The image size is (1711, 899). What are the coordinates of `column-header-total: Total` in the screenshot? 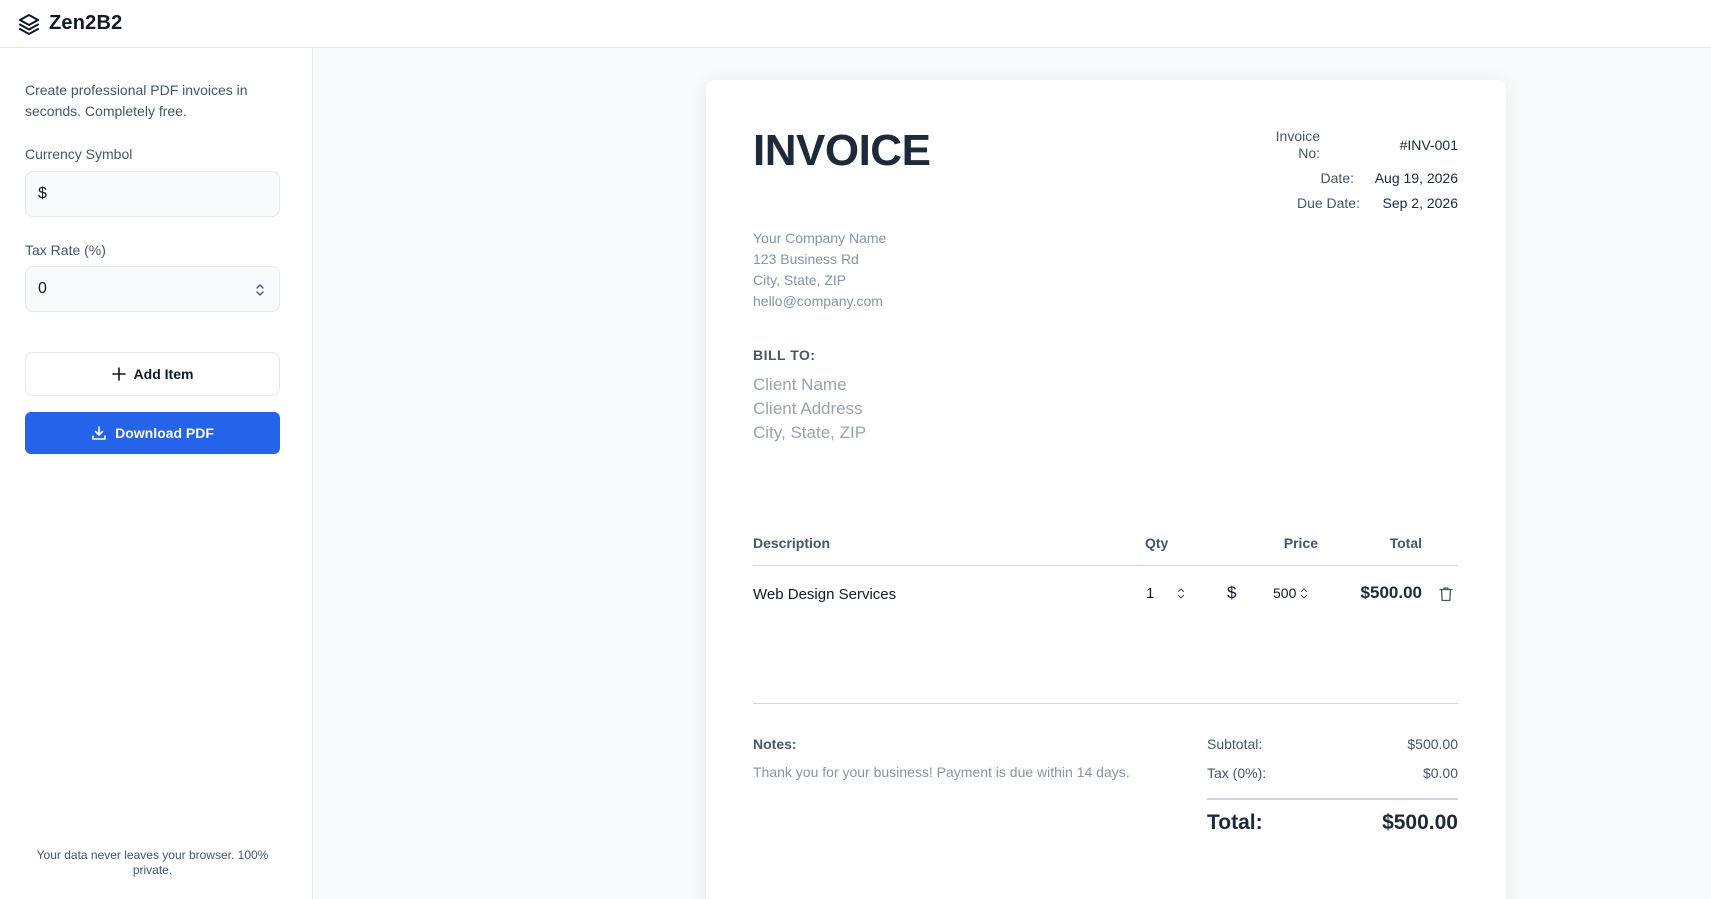 It's located at (1405, 543).